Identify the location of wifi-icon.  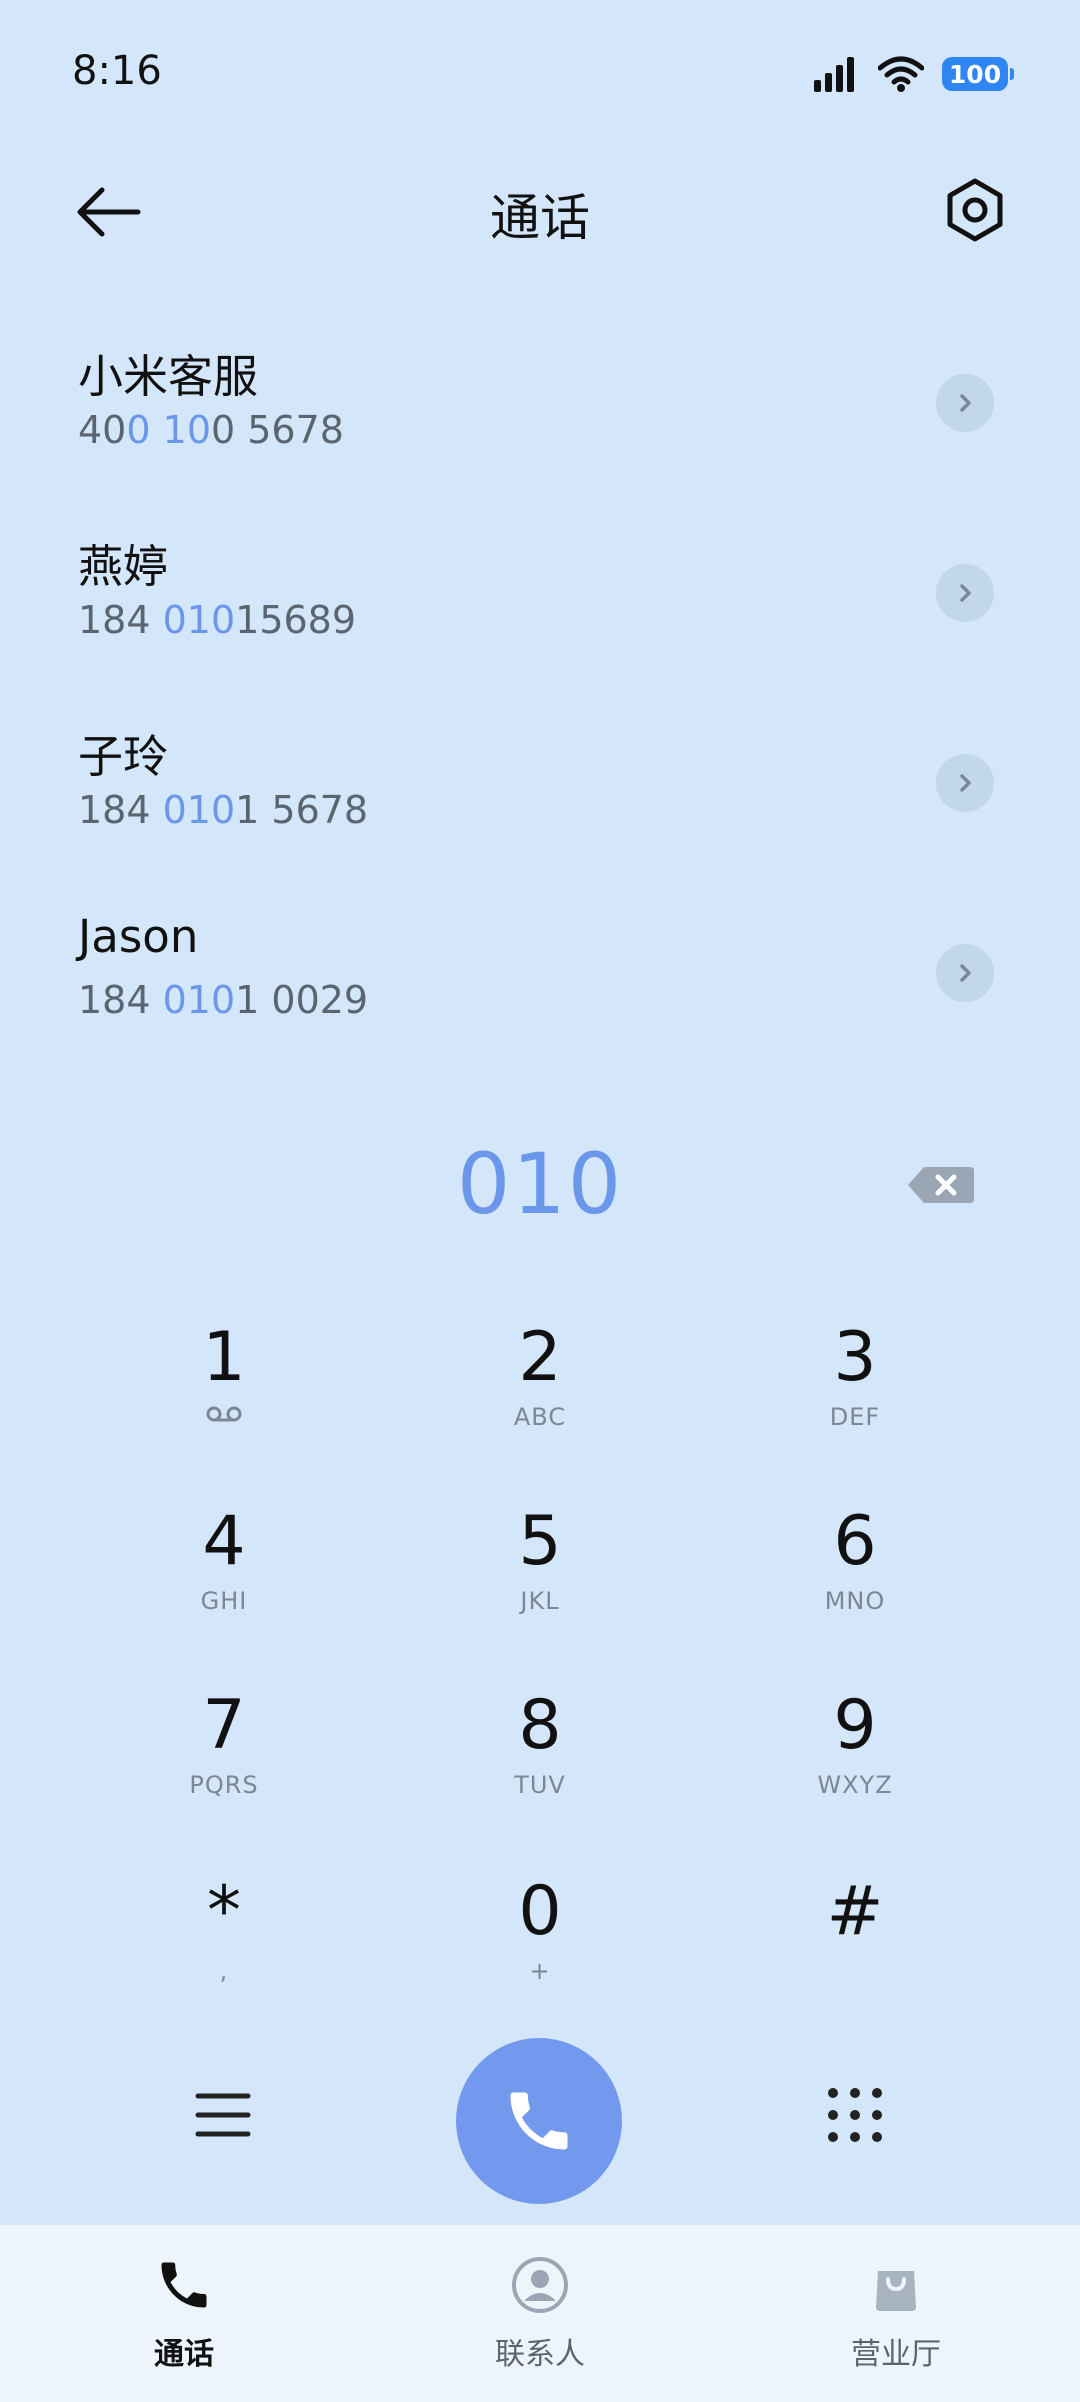
(901, 74).